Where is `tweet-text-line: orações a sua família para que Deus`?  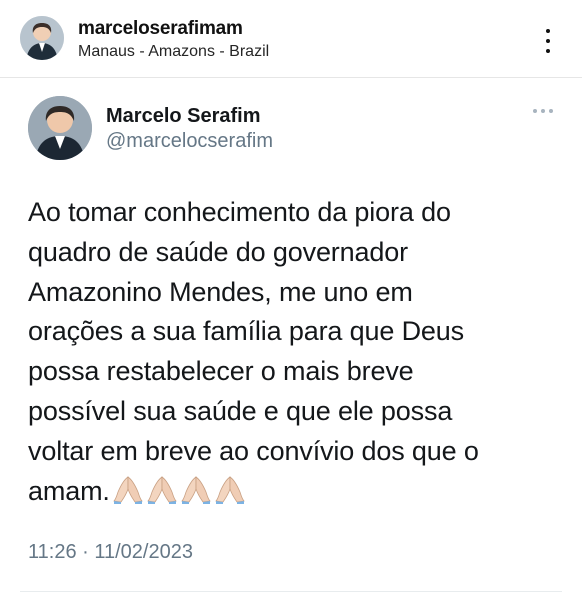 tweet-text-line: orações a sua família para que Deus is located at coordinates (246, 331).